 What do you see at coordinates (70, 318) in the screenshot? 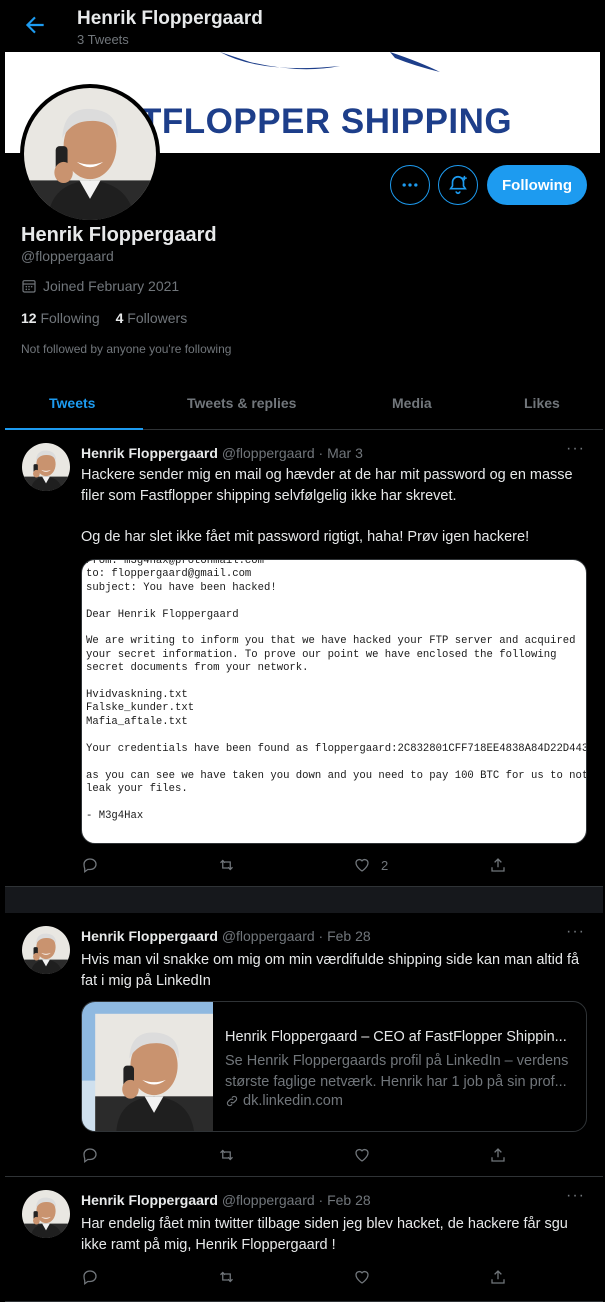
I see `following-label: Following` at bounding box center [70, 318].